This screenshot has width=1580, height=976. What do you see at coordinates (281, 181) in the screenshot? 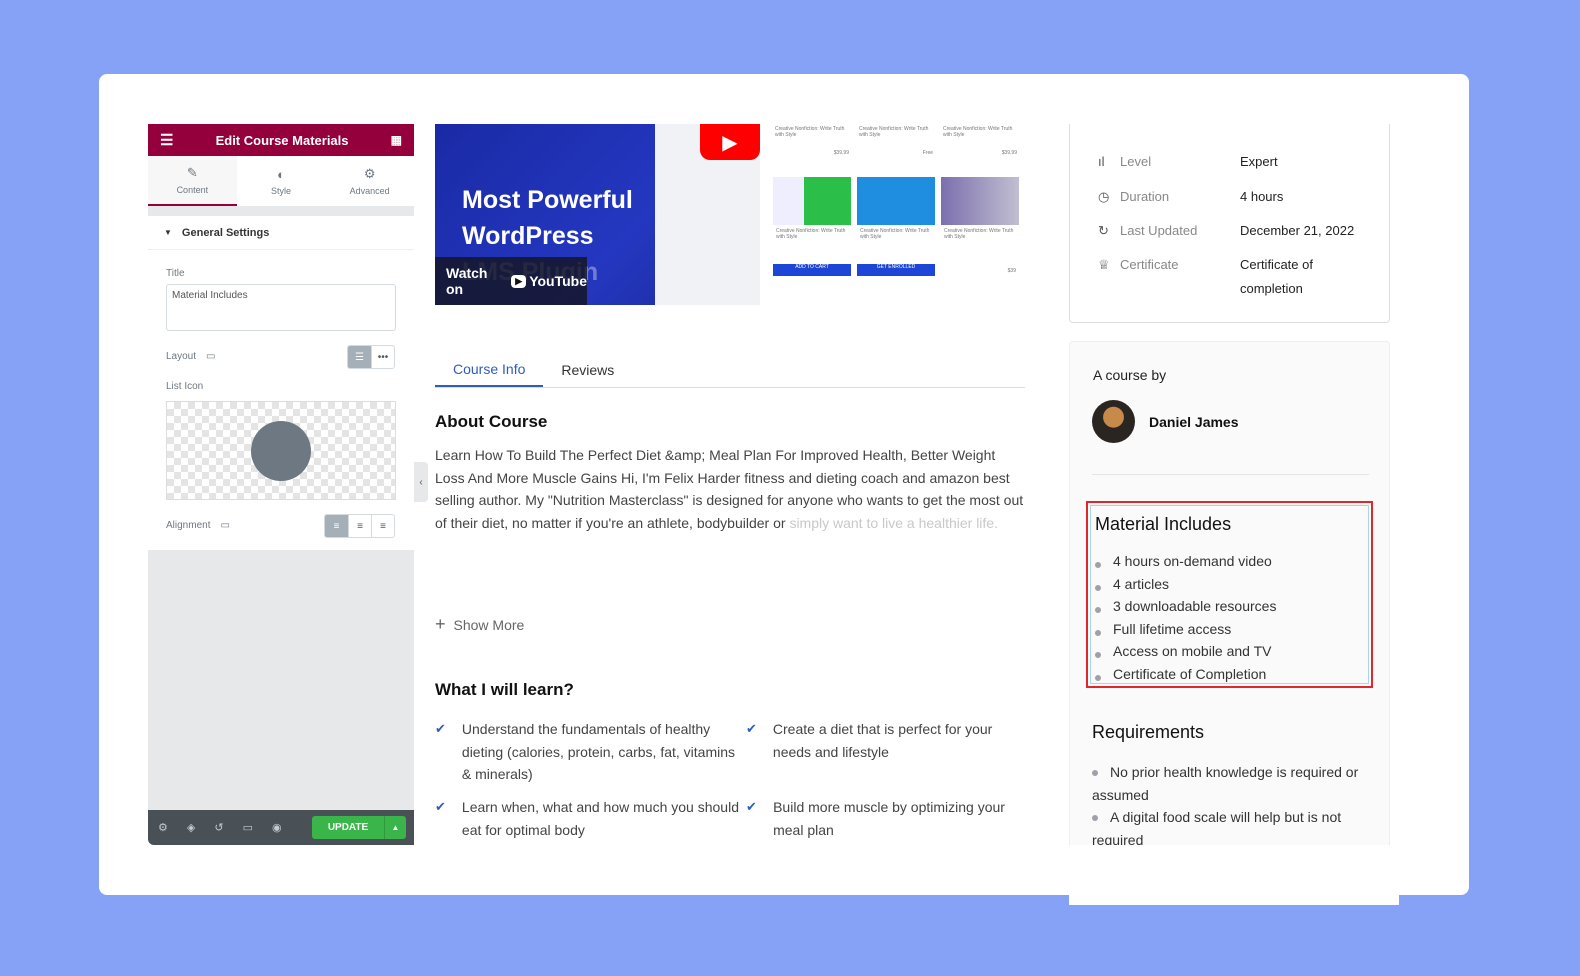
I see `tab-style: ◐ Style` at bounding box center [281, 181].